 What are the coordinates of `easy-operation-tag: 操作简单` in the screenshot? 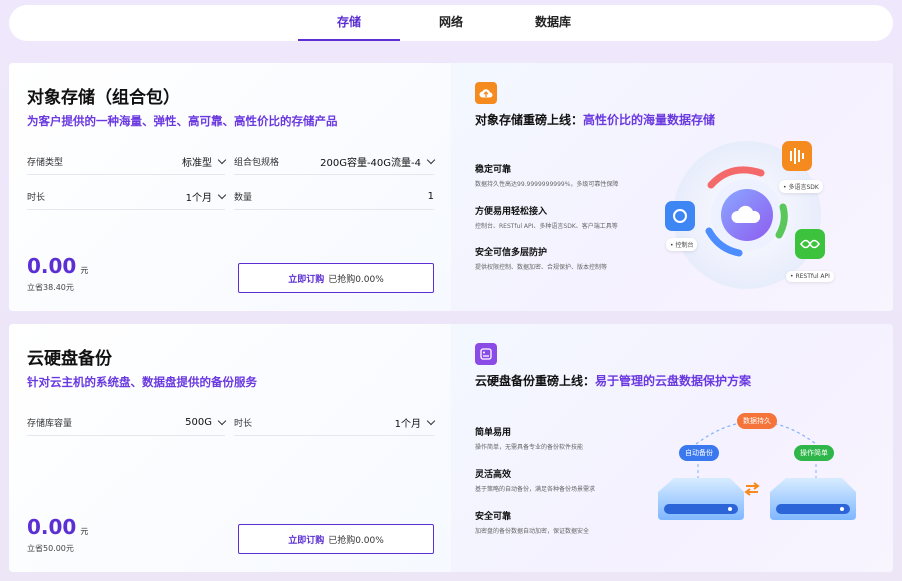 It's located at (814, 453).